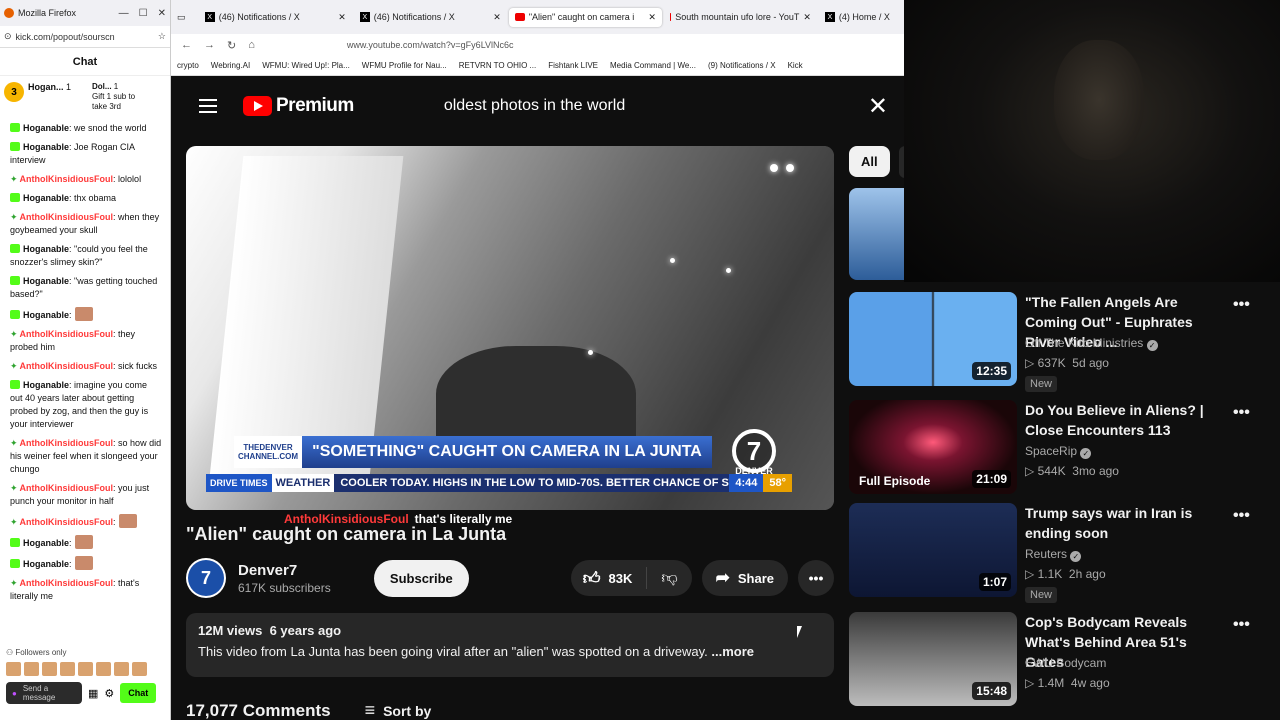  I want to click on like-button: 👍︎ 83K, so click(609, 578).